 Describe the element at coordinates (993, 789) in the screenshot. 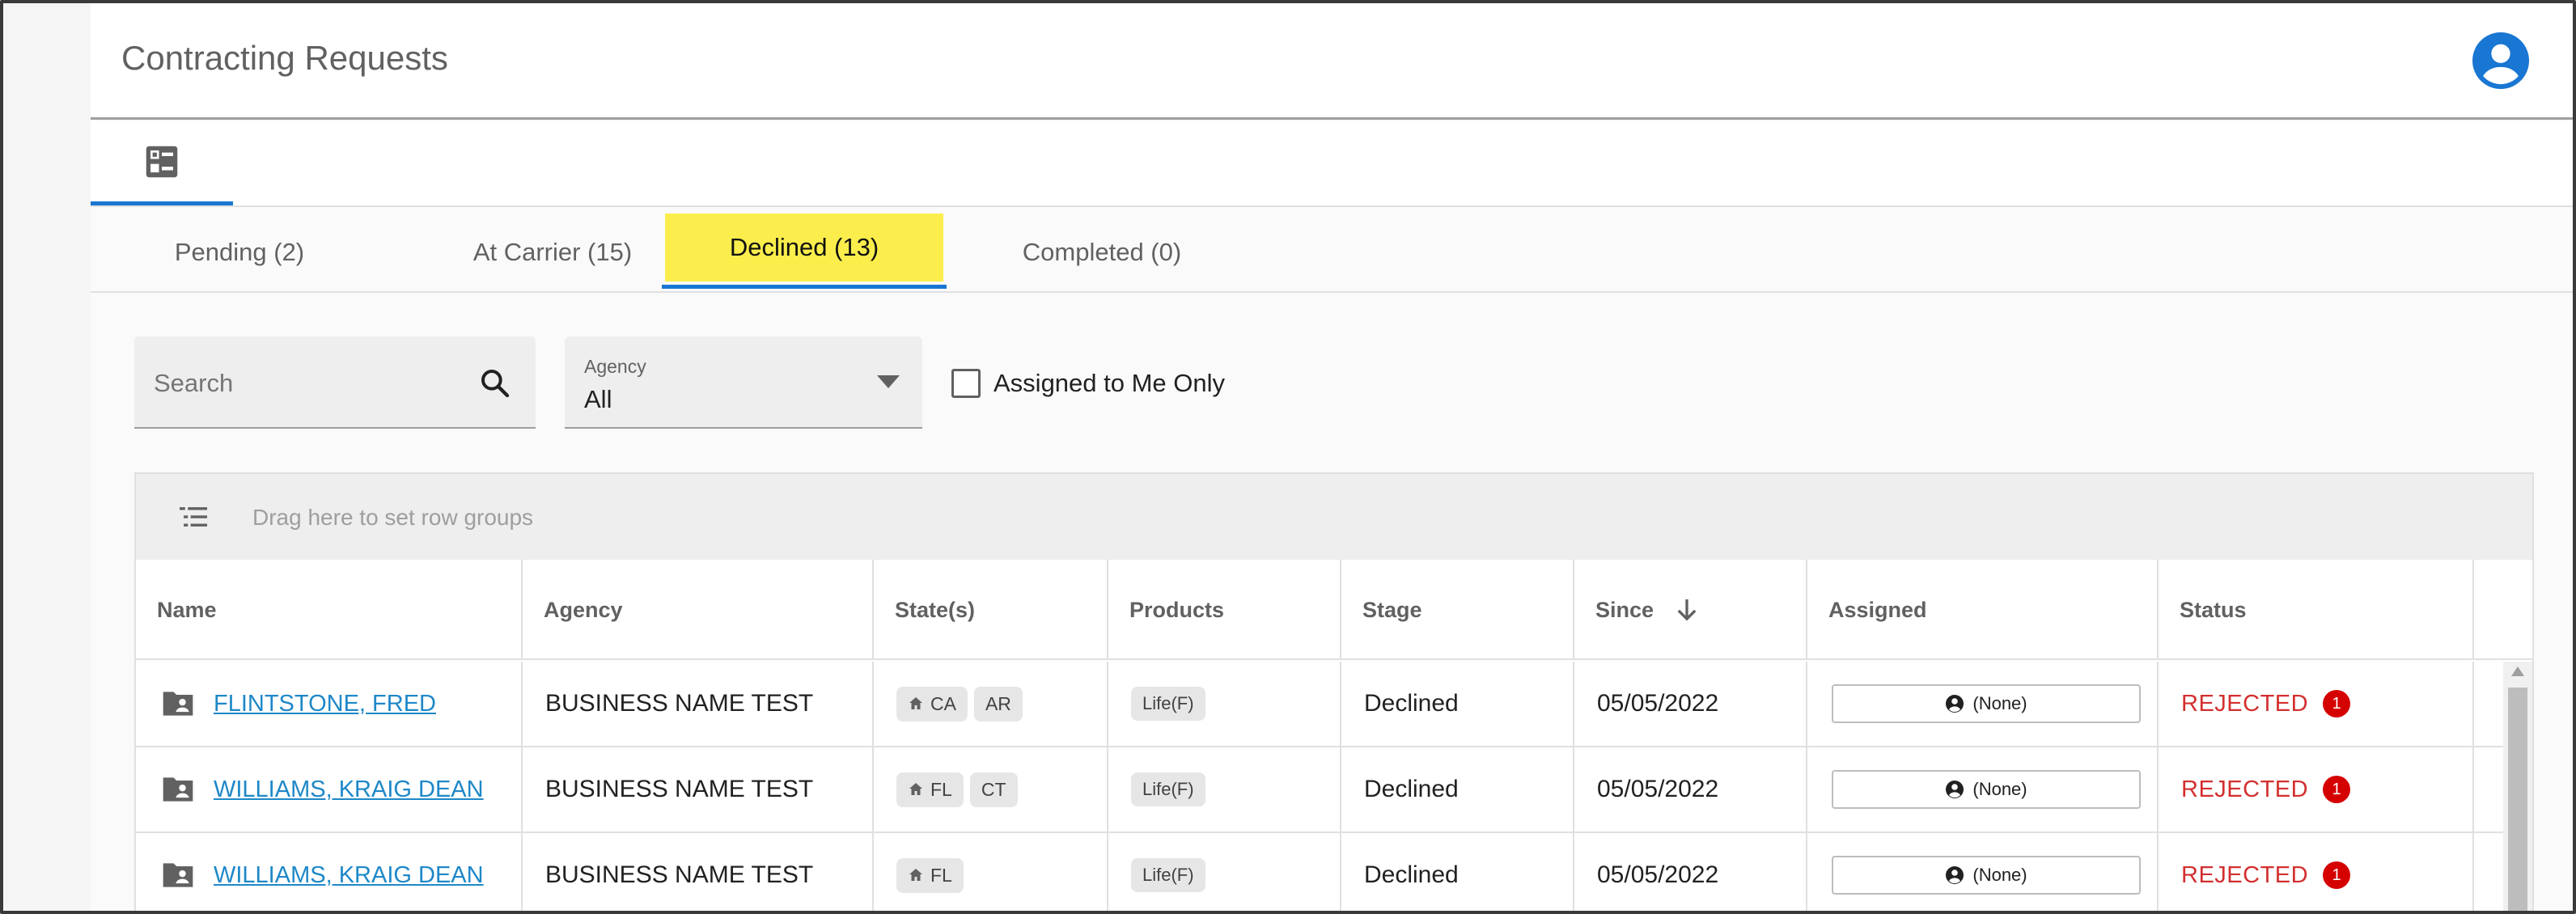

I see `state-chip: CT` at that location.